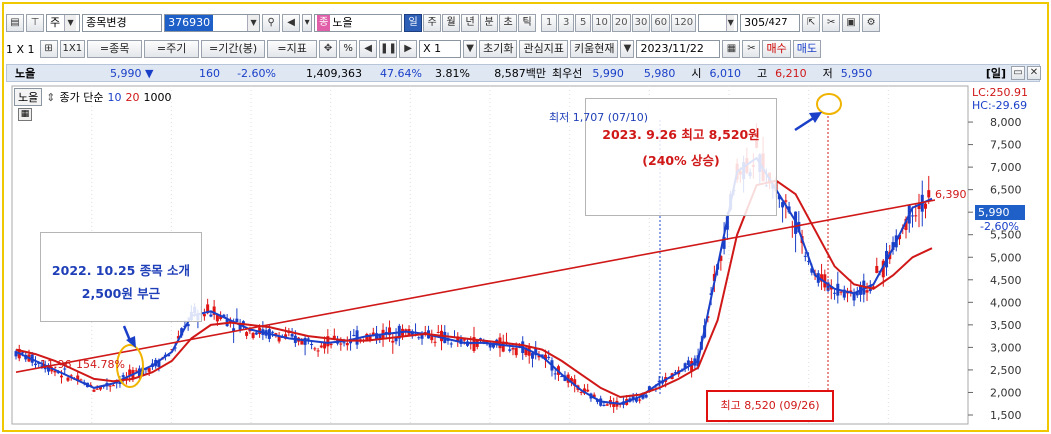  I want to click on chart-legend: 노을 ⇕ 종가 단순 10 20 1000, so click(92, 97).